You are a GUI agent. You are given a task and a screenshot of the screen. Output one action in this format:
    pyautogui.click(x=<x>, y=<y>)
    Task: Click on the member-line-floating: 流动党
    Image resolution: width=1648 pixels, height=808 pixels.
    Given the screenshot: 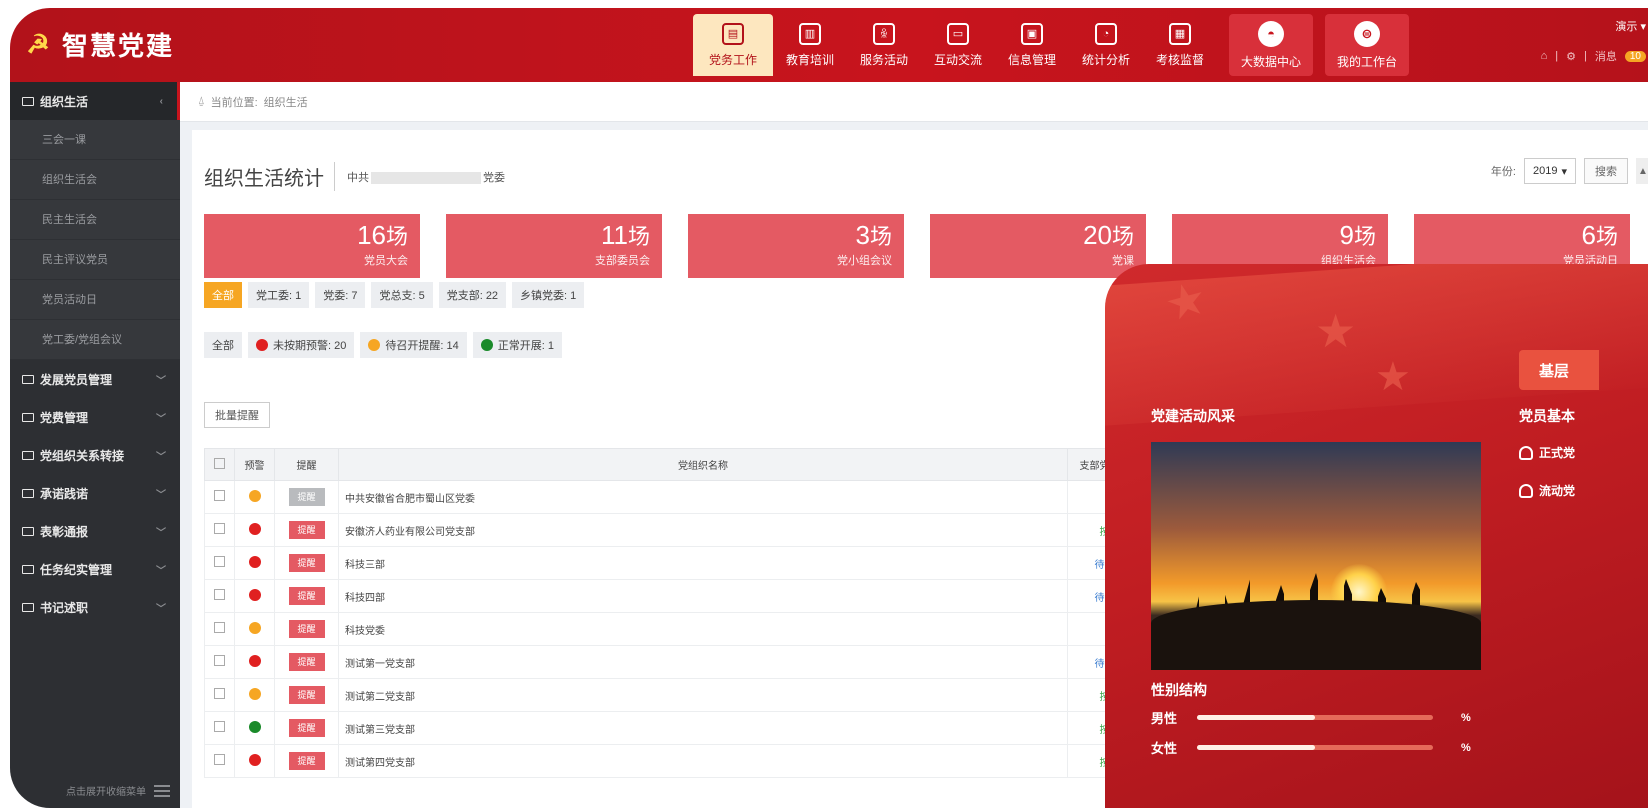 What is the action you would take?
    pyautogui.click(x=1547, y=490)
    